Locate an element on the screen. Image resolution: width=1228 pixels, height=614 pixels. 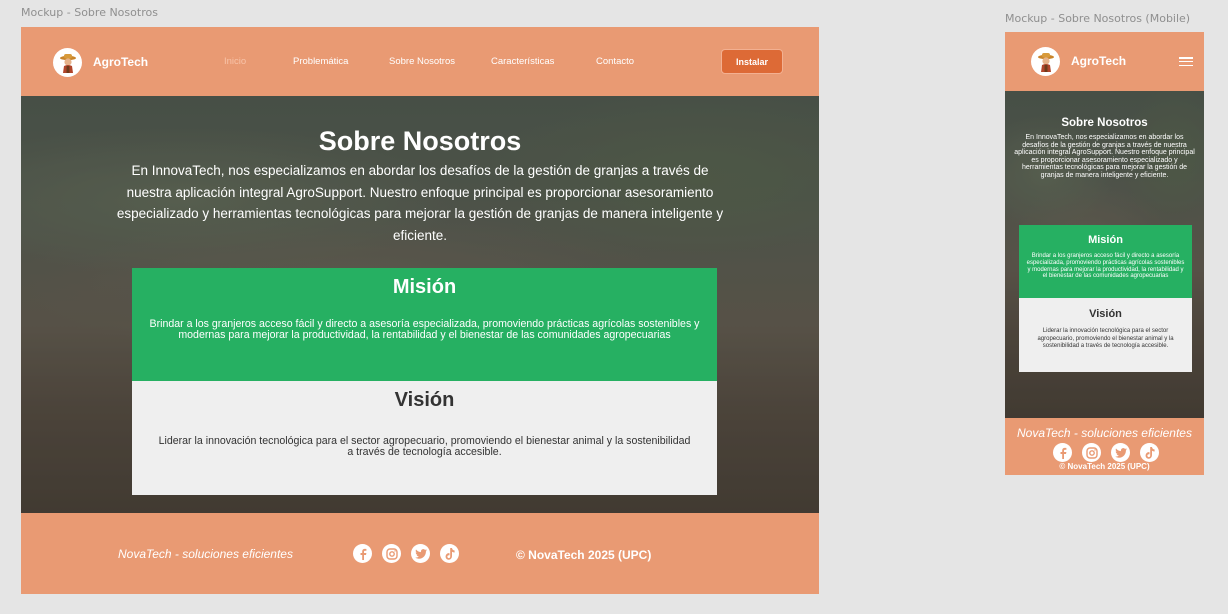
social-links is located at coordinates (406, 553).